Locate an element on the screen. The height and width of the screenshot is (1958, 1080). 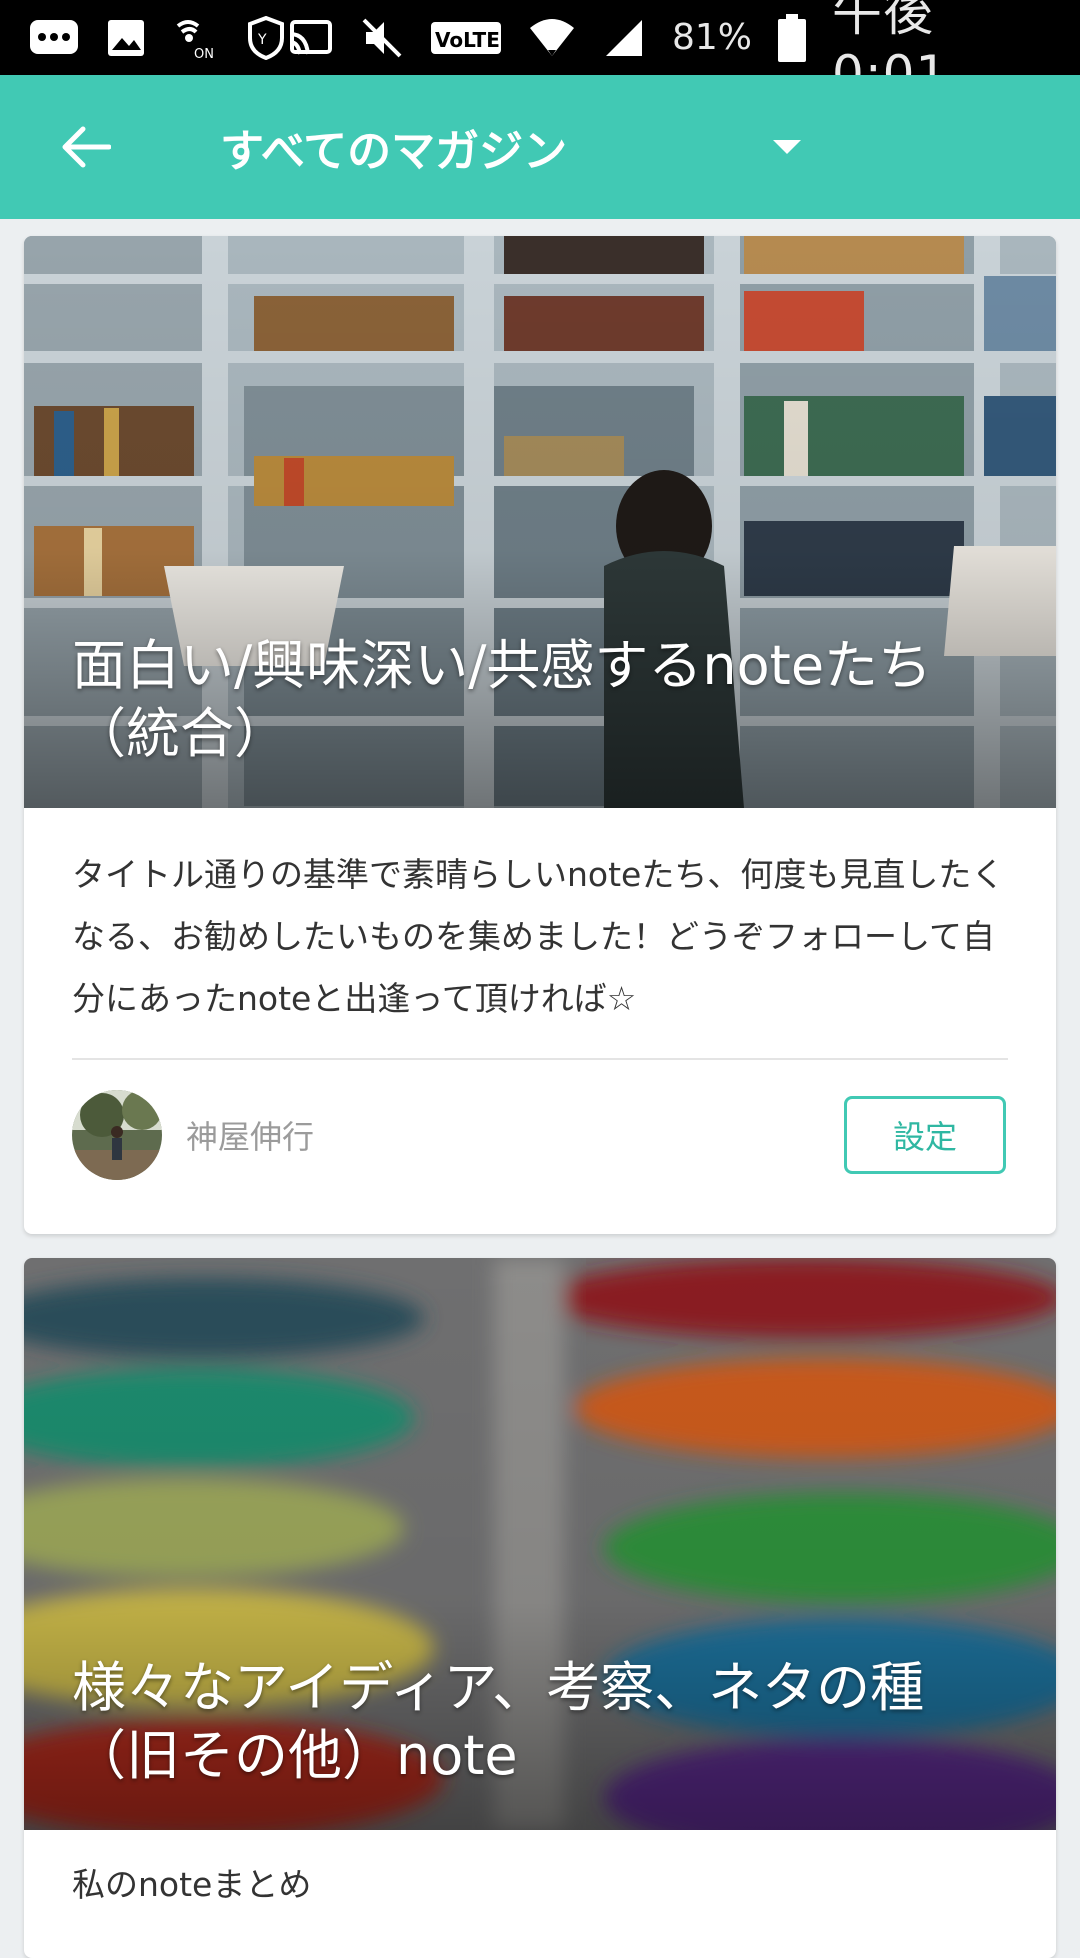
nfc-icon: ON is located at coordinates (196, 38).